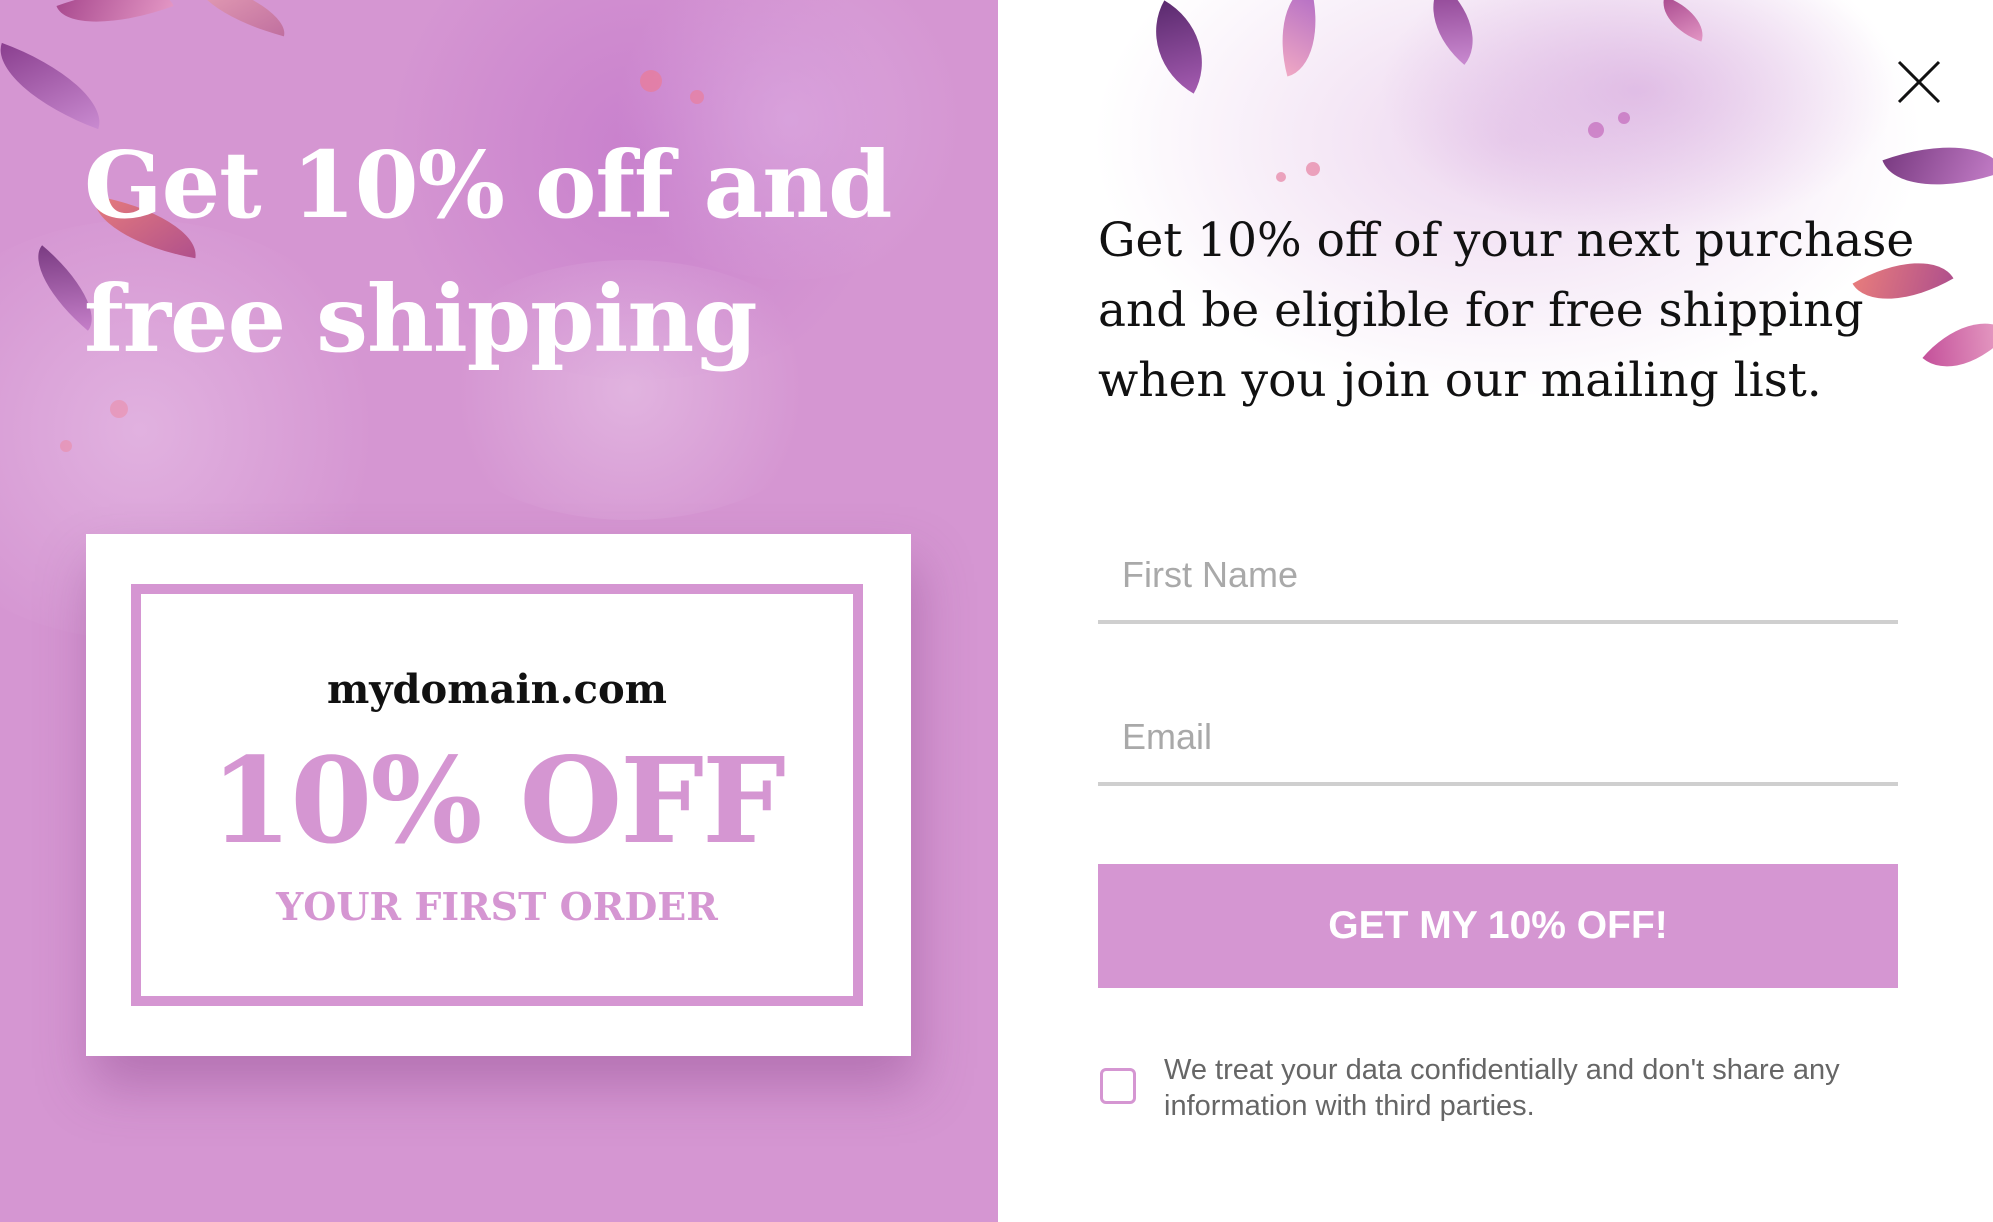  Describe the element at coordinates (498, 800) in the screenshot. I see `coupon-amount: 10% OFF` at that location.